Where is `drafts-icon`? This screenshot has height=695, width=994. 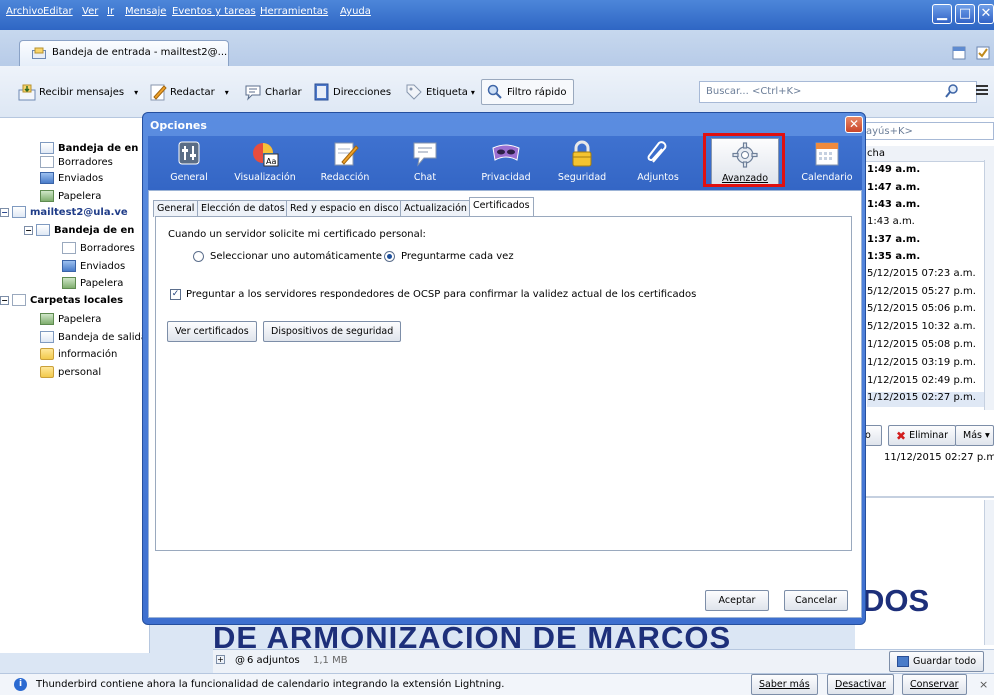
drafts-icon is located at coordinates (47, 162).